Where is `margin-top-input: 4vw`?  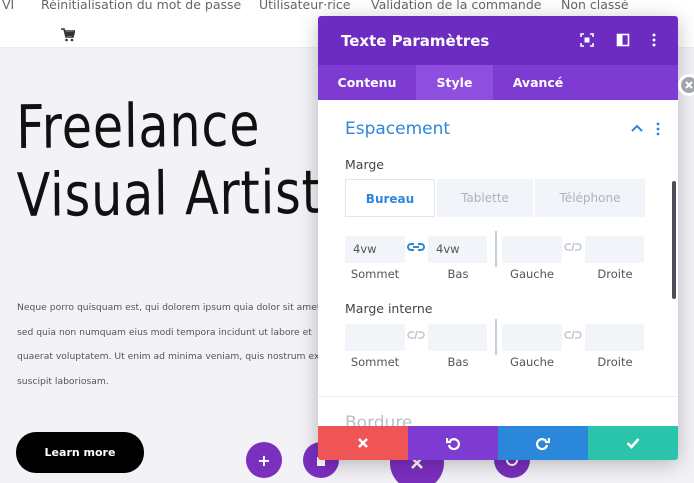 margin-top-input: 4vw is located at coordinates (375, 249).